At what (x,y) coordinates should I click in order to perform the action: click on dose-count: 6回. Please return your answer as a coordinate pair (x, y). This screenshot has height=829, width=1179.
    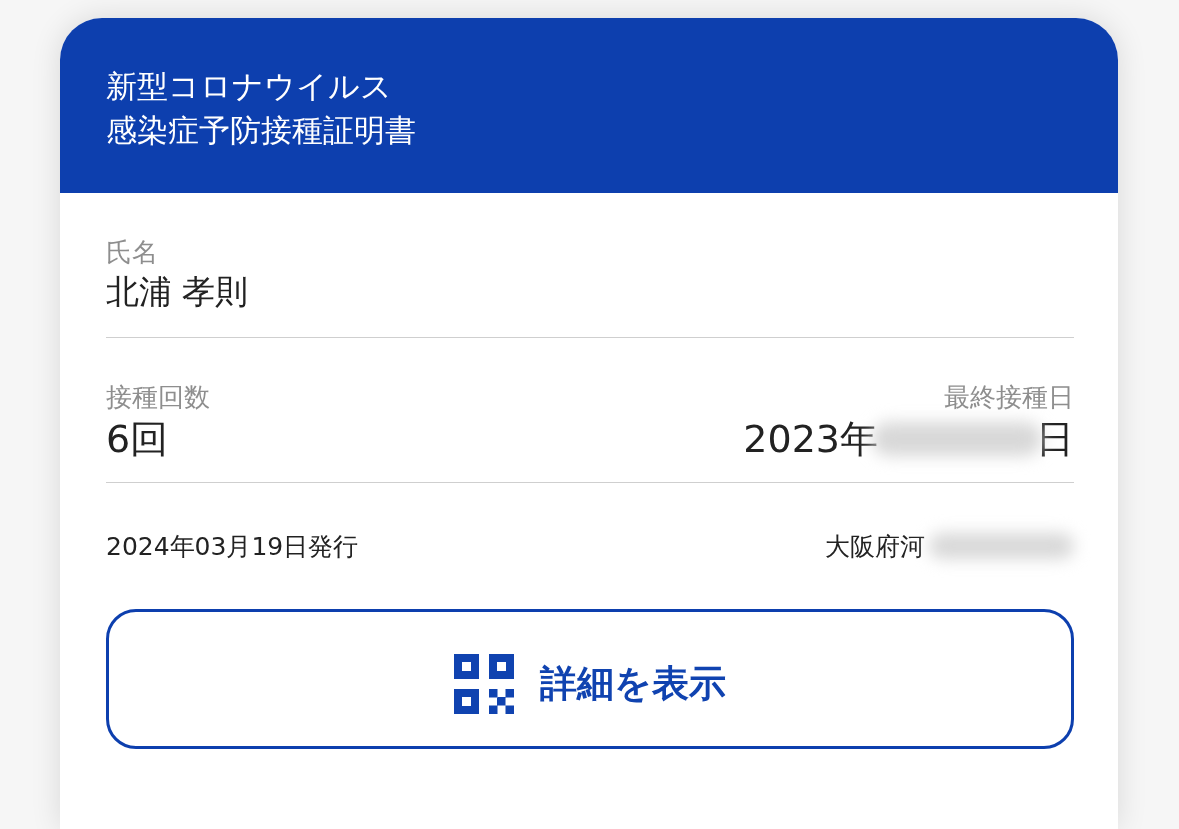
    Looking at the image, I should click on (138, 439).